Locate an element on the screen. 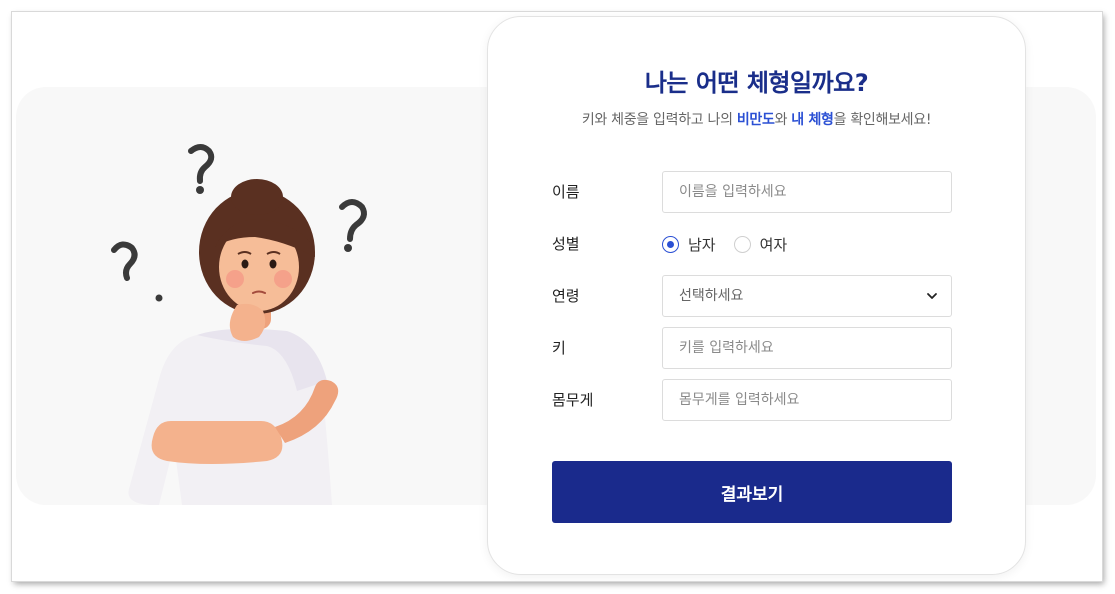  age-select: 선택하세요 is located at coordinates (807, 296).